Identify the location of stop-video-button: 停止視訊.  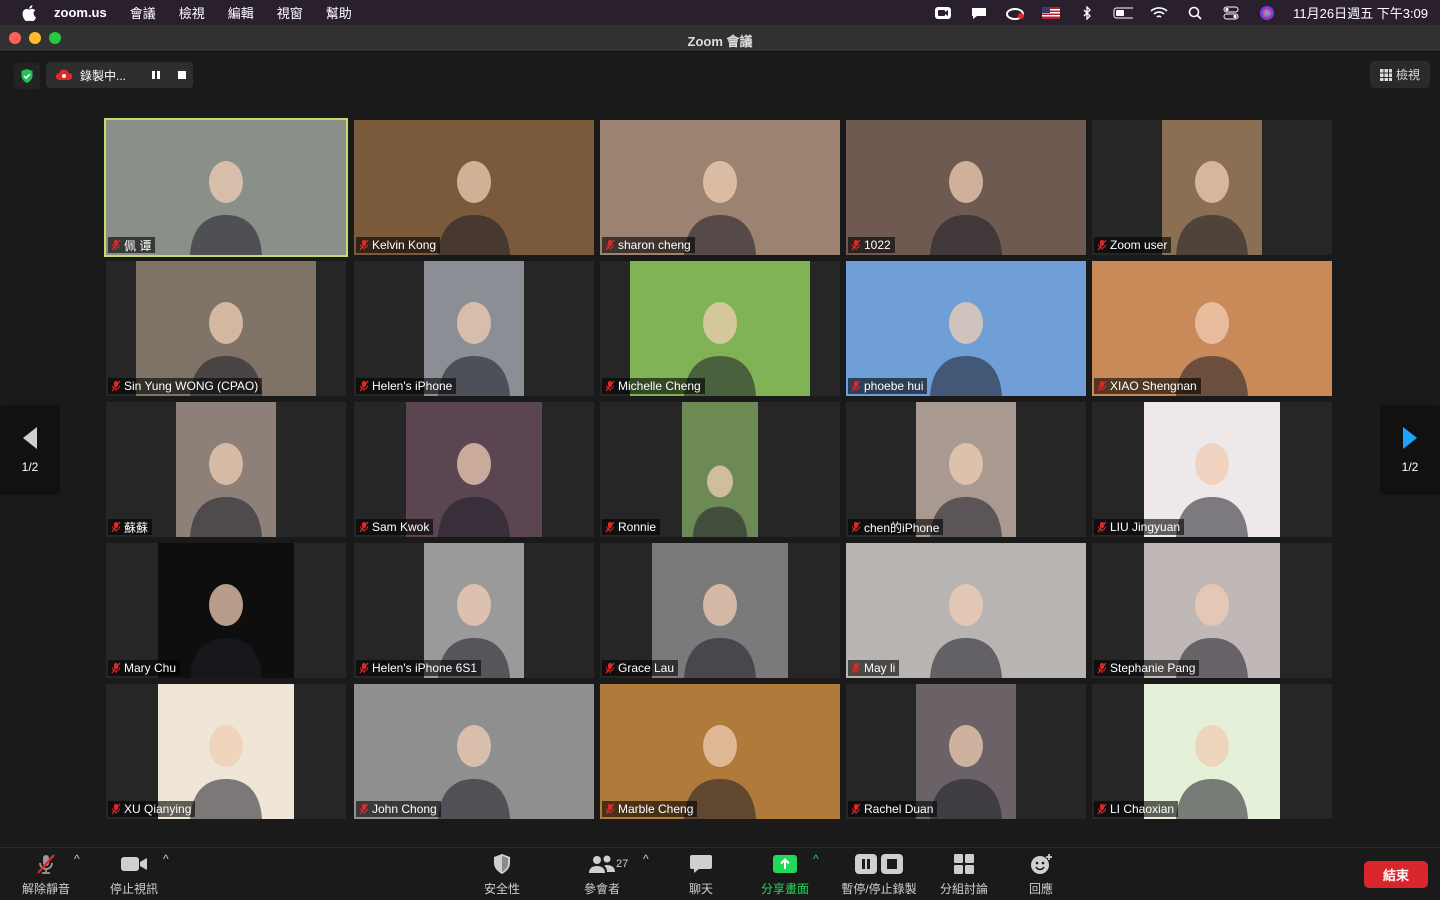
(134, 874).